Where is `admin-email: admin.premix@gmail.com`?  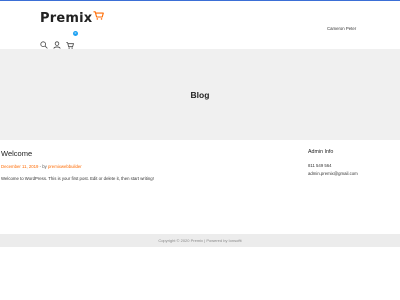 admin-email: admin.premix@gmail.com is located at coordinates (333, 173).